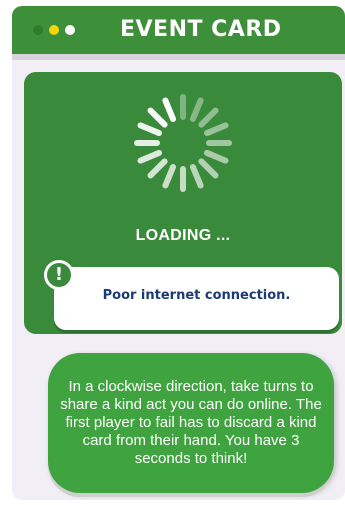  I want to click on window-dots, so click(54, 30).